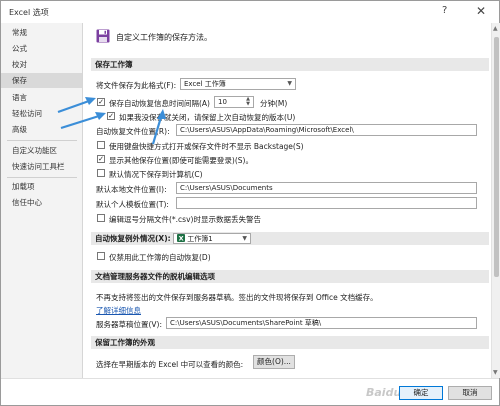 The image size is (500, 406). What do you see at coordinates (250, 391) in the screenshot?
I see `dialog-footer: Baidu经验 确定 取消` at bounding box center [250, 391].